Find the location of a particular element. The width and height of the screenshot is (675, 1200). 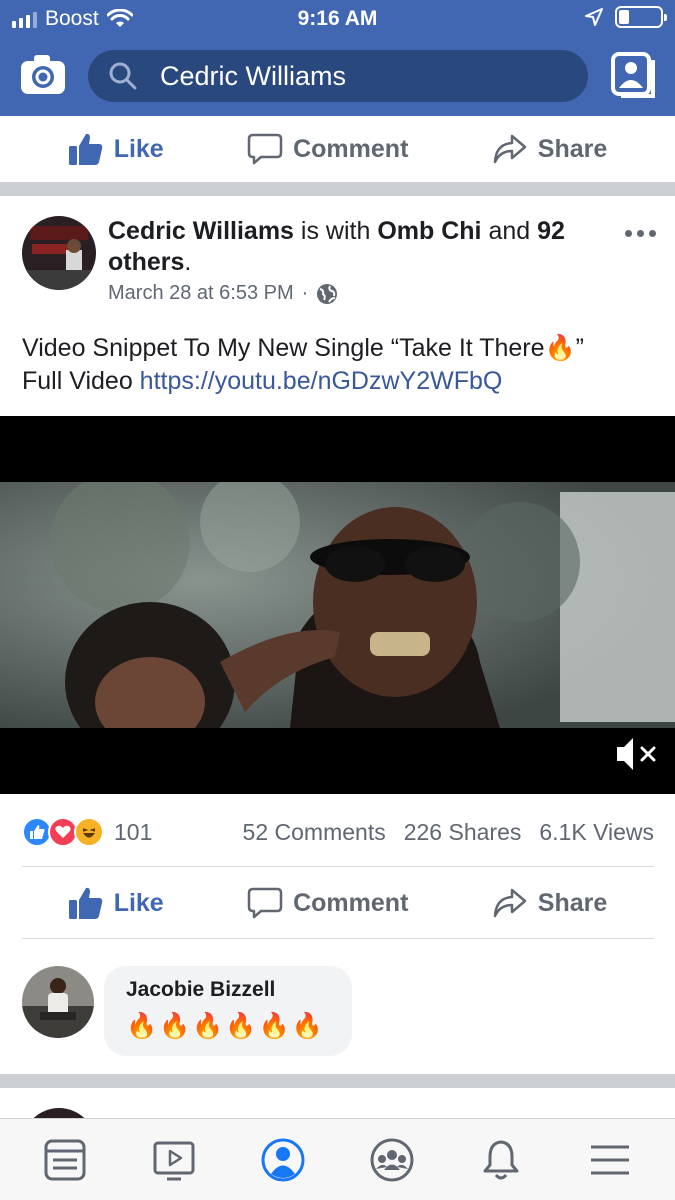

haha-reaction-icon is located at coordinates (89, 832).